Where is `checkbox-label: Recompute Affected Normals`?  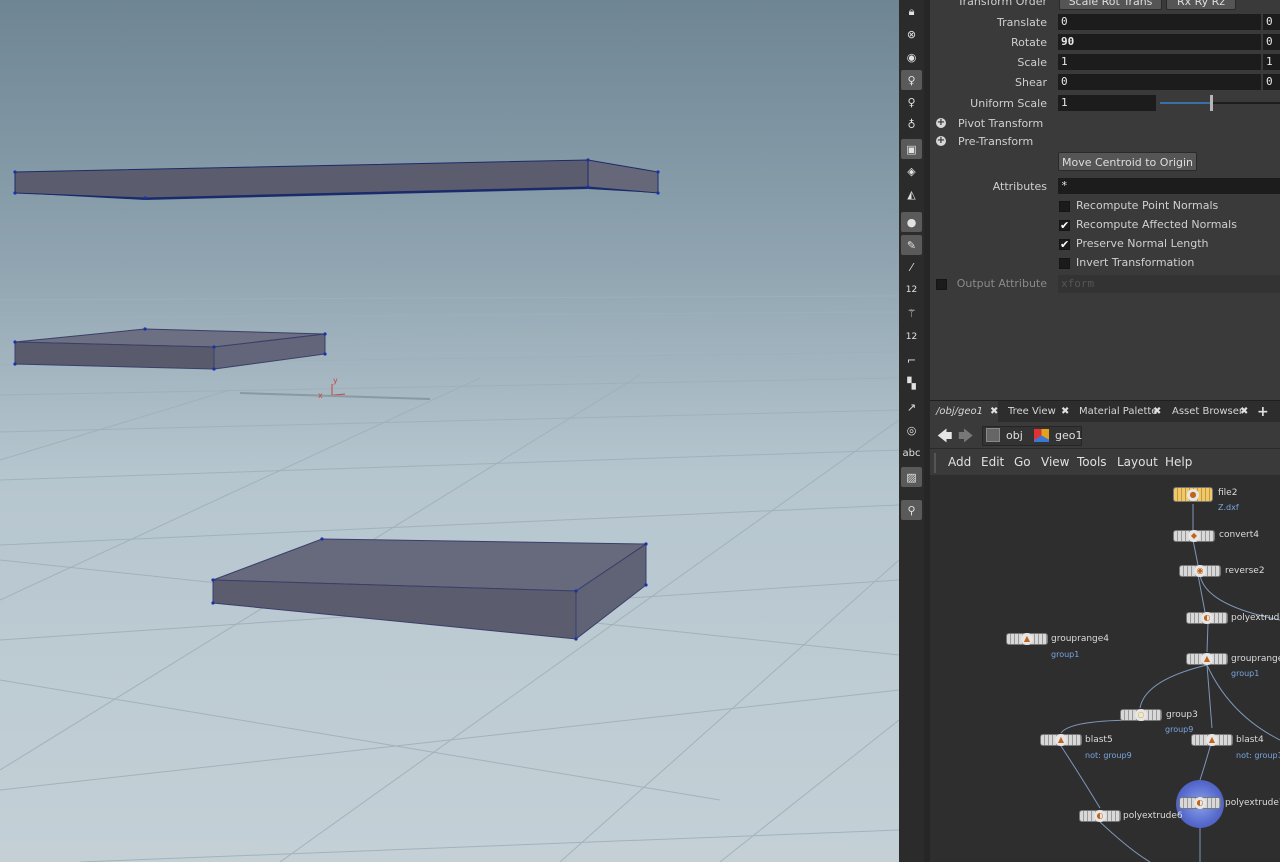 checkbox-label: Recompute Affected Normals is located at coordinates (1156, 224).